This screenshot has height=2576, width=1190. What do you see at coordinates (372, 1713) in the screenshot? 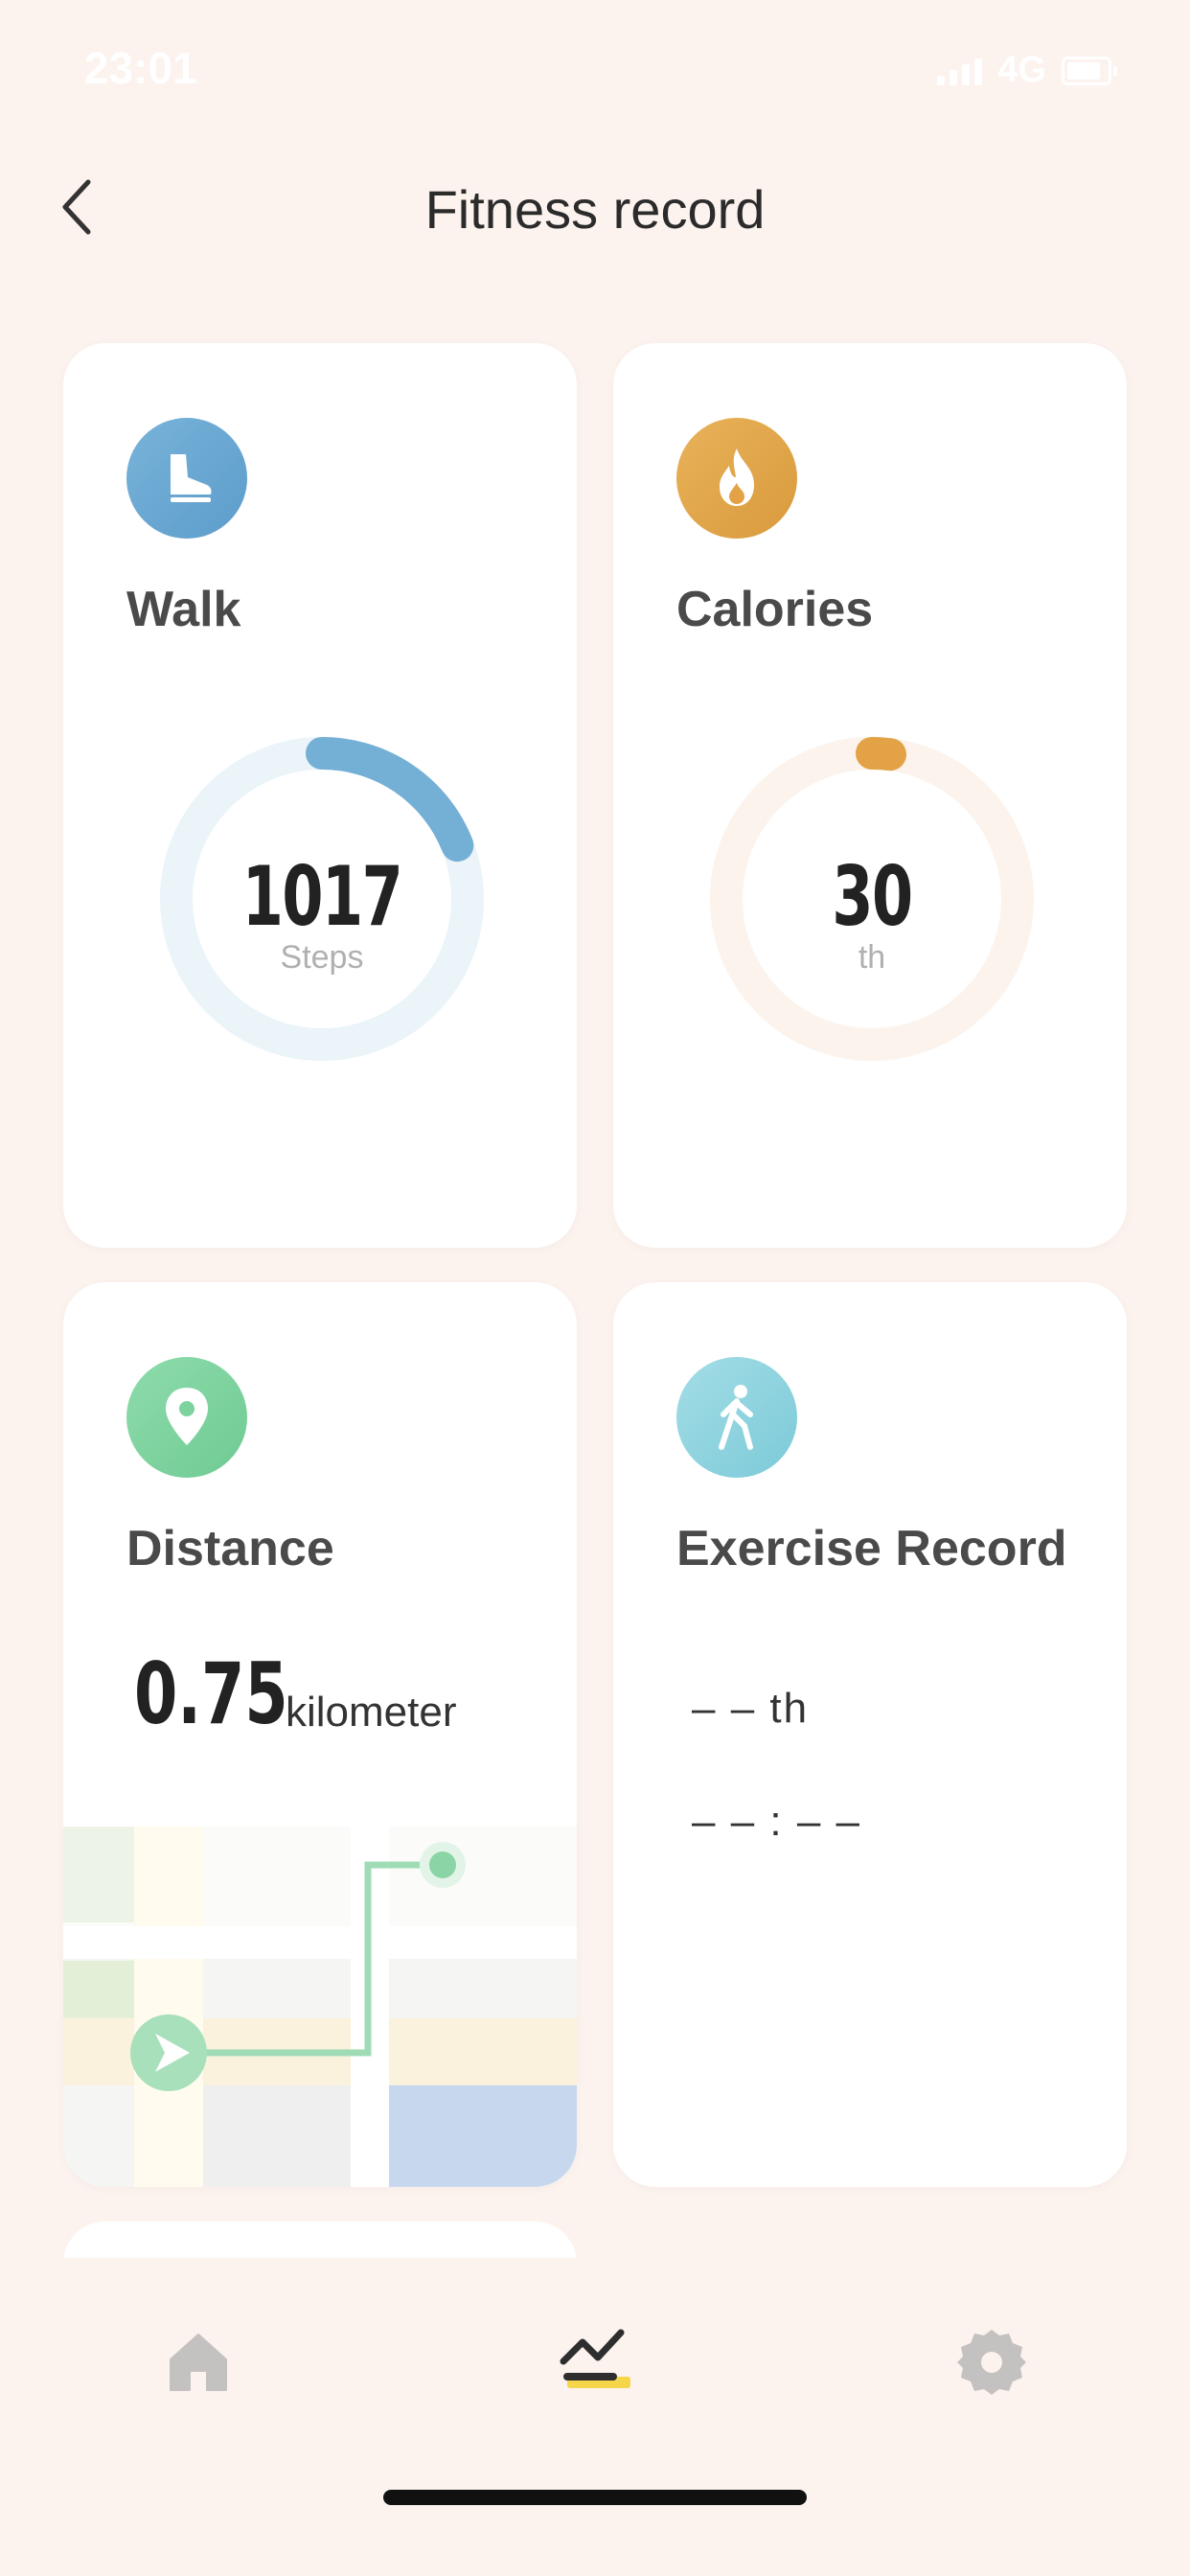
I see `distance-unit: kilometer` at bounding box center [372, 1713].